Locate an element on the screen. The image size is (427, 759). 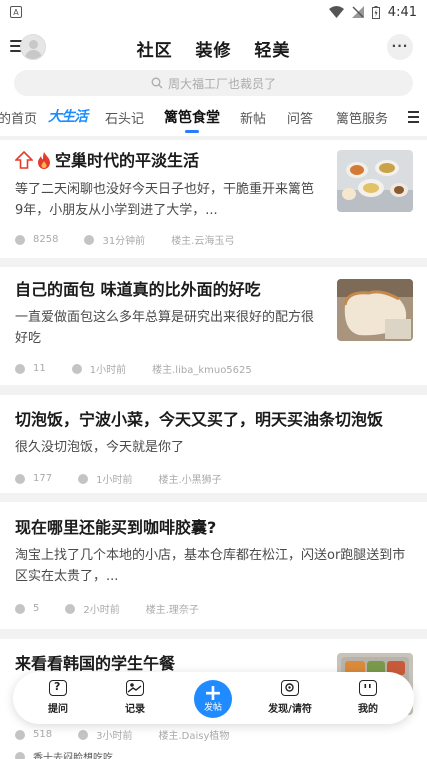
category-big-life-logo: 大生活 is located at coordinates (68, 116).